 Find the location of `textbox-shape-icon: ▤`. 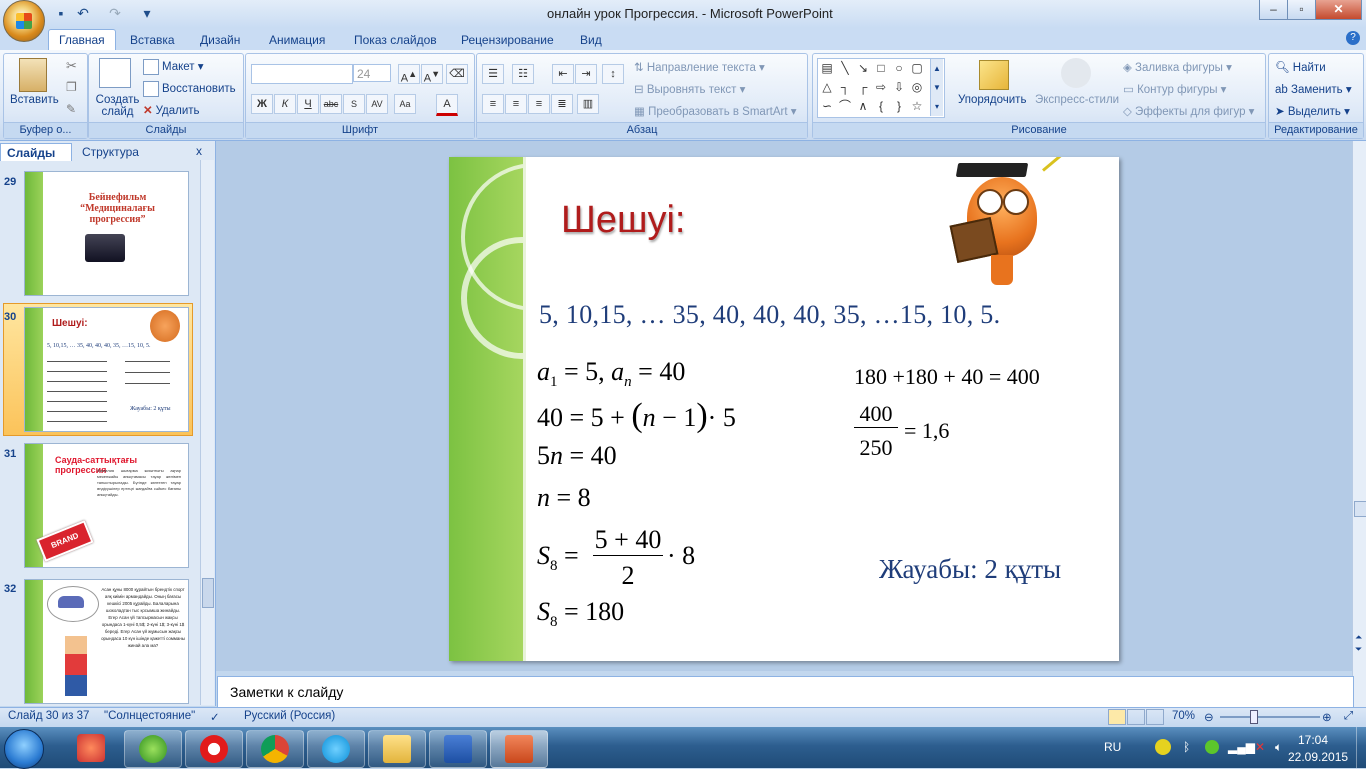

textbox-shape-icon: ▤ is located at coordinates (827, 68).